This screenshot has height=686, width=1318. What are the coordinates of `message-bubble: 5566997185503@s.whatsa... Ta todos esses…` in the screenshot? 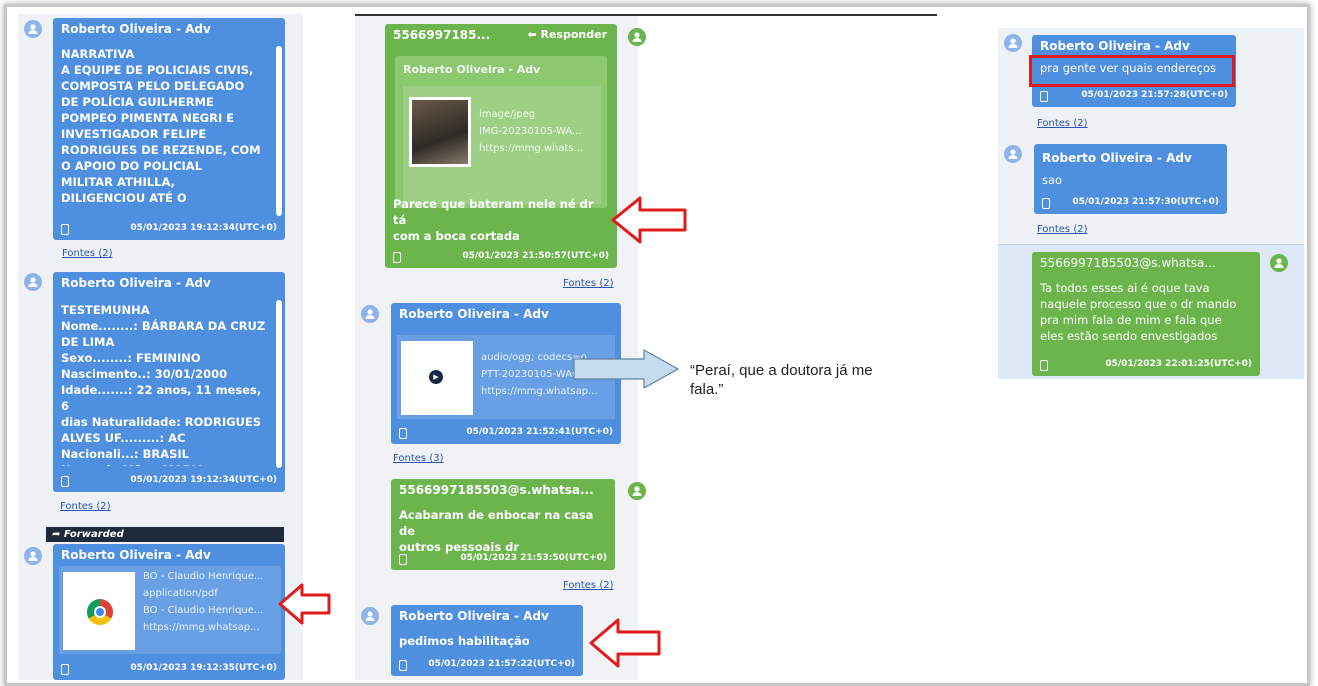 It's located at (1146, 314).